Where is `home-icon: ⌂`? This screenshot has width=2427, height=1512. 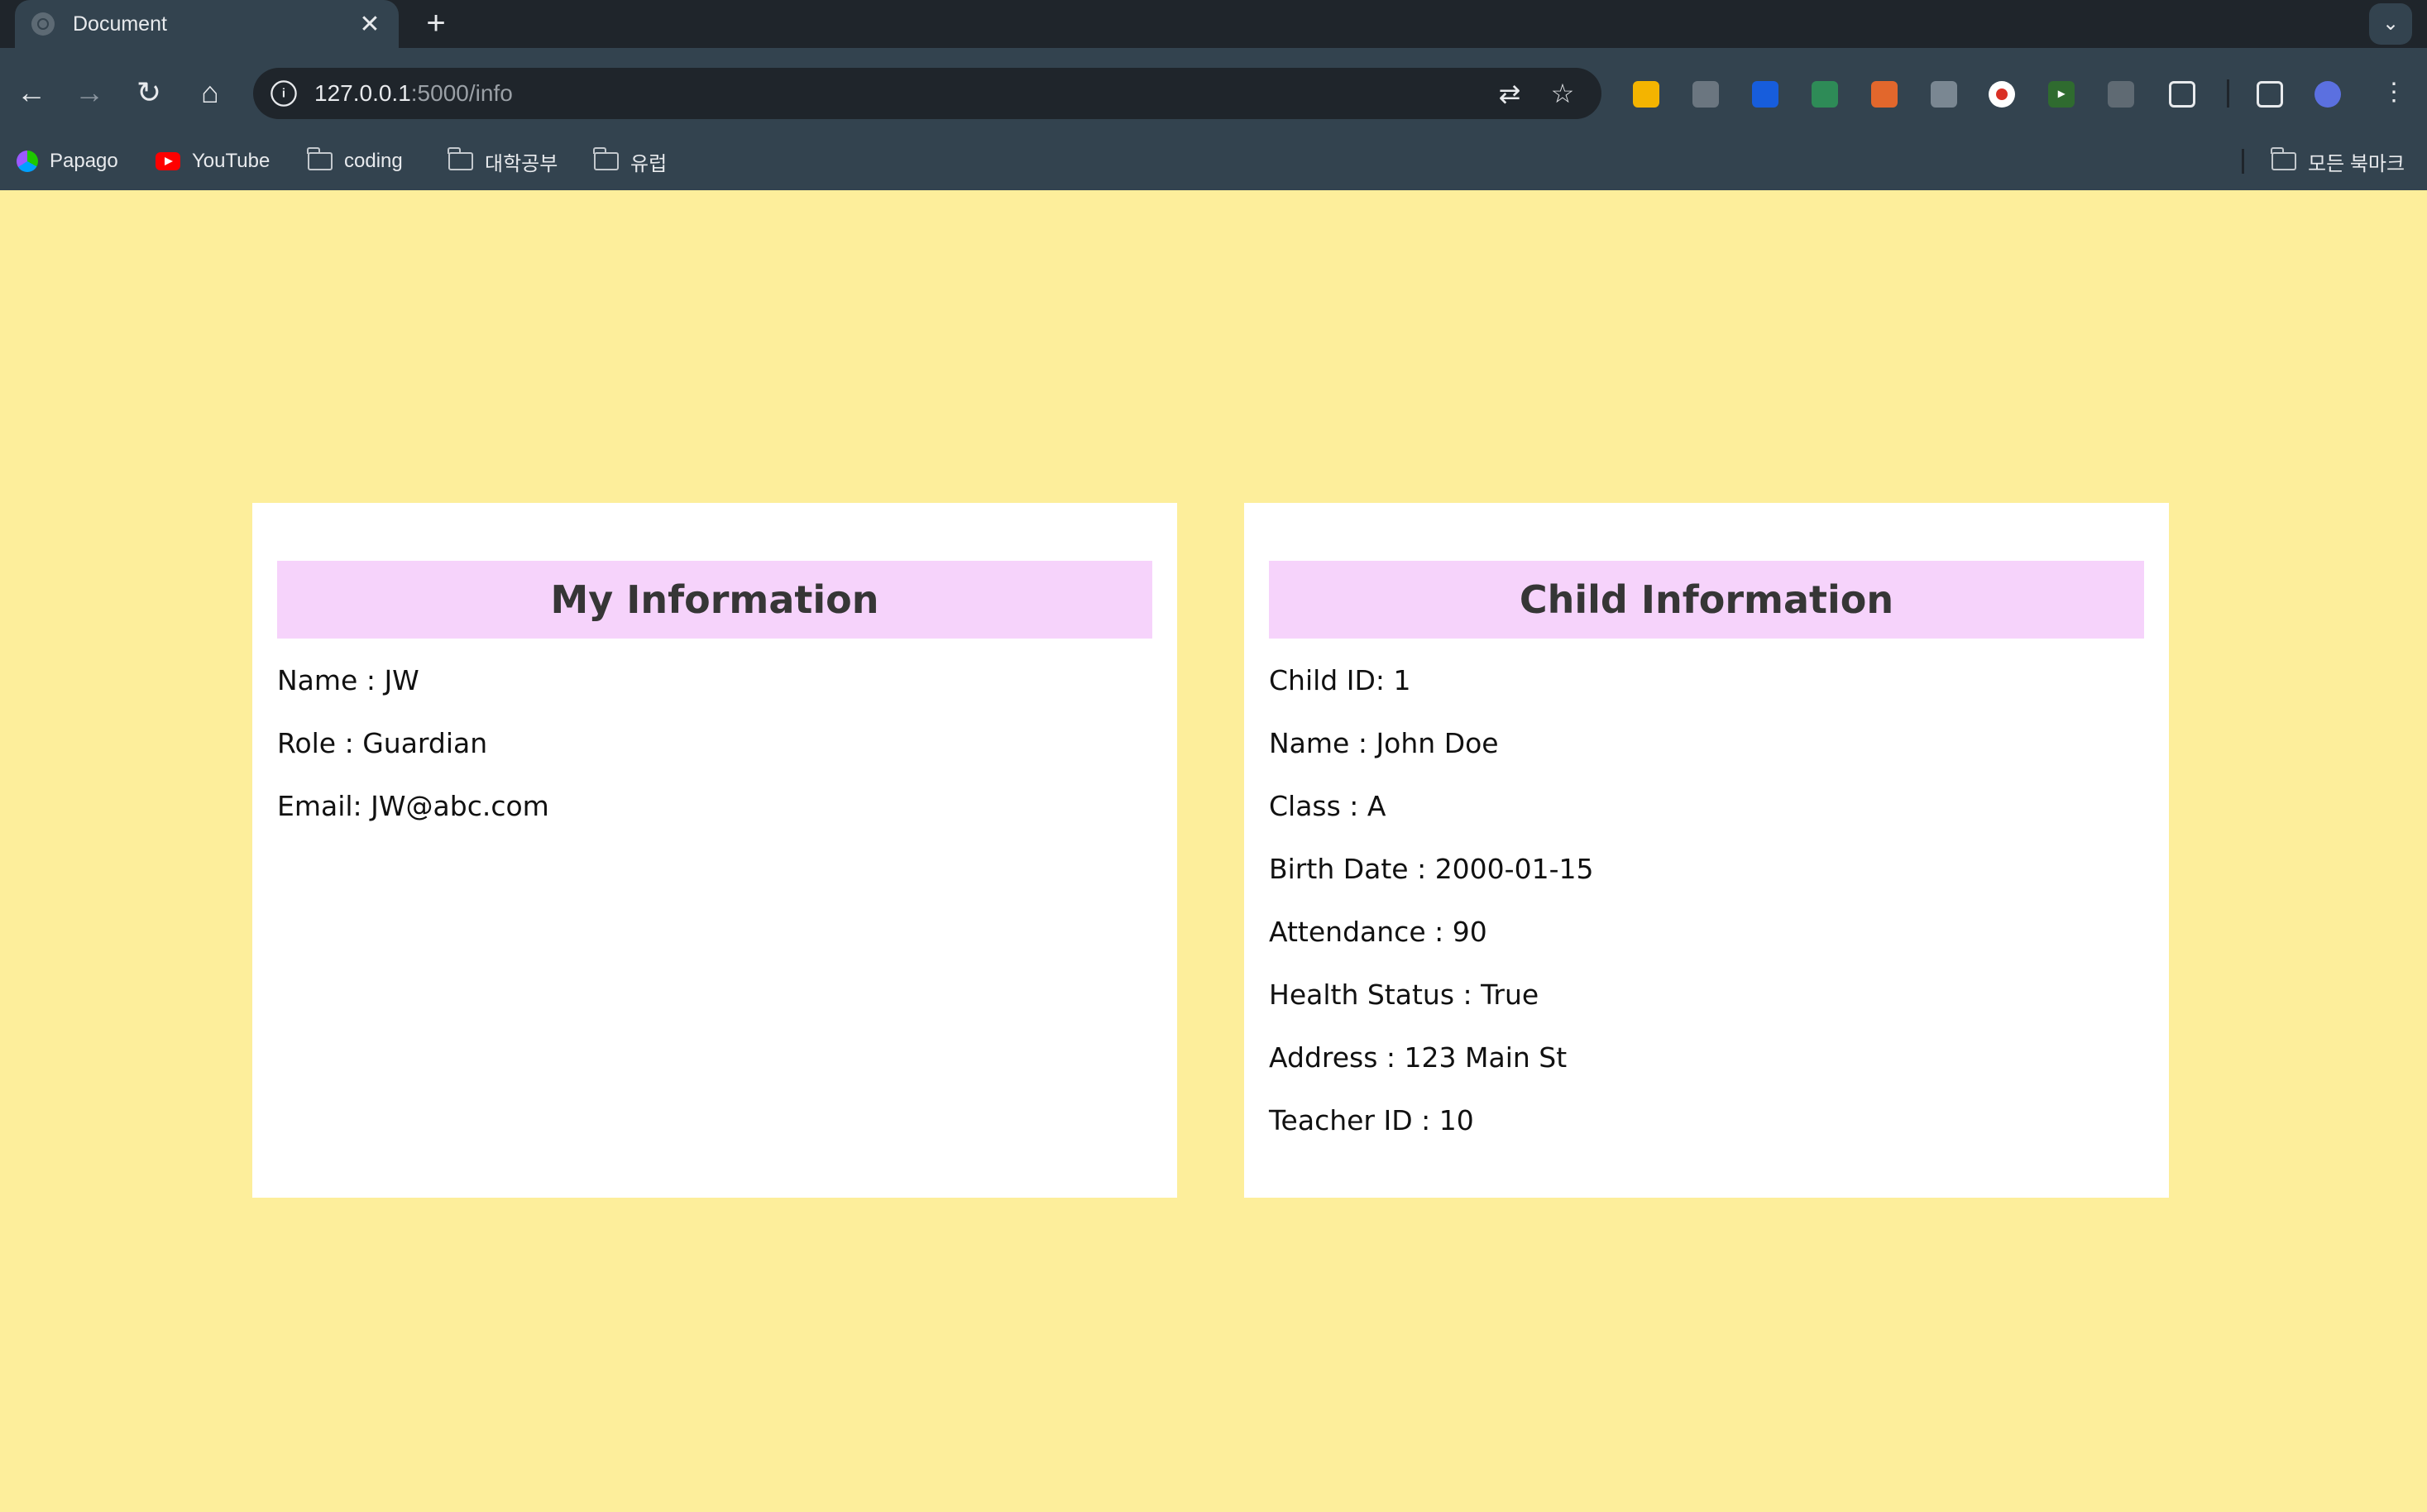
home-icon: ⌂ is located at coordinates (210, 92).